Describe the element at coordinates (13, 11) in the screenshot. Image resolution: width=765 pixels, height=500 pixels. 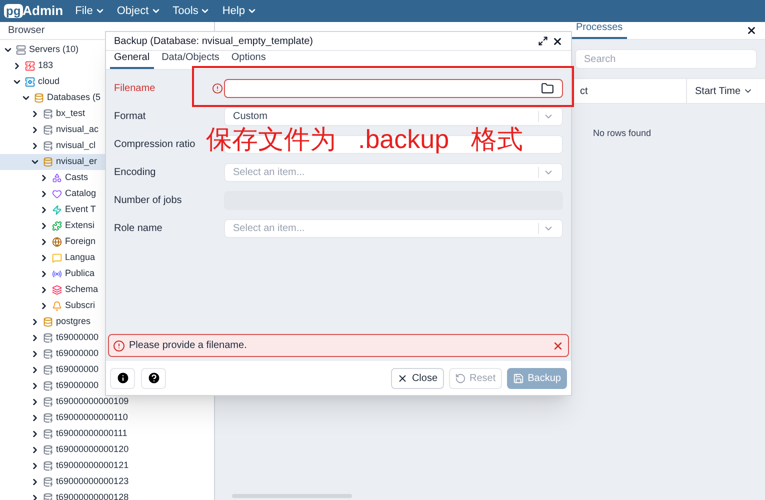
I see `logo-mark: pg` at that location.